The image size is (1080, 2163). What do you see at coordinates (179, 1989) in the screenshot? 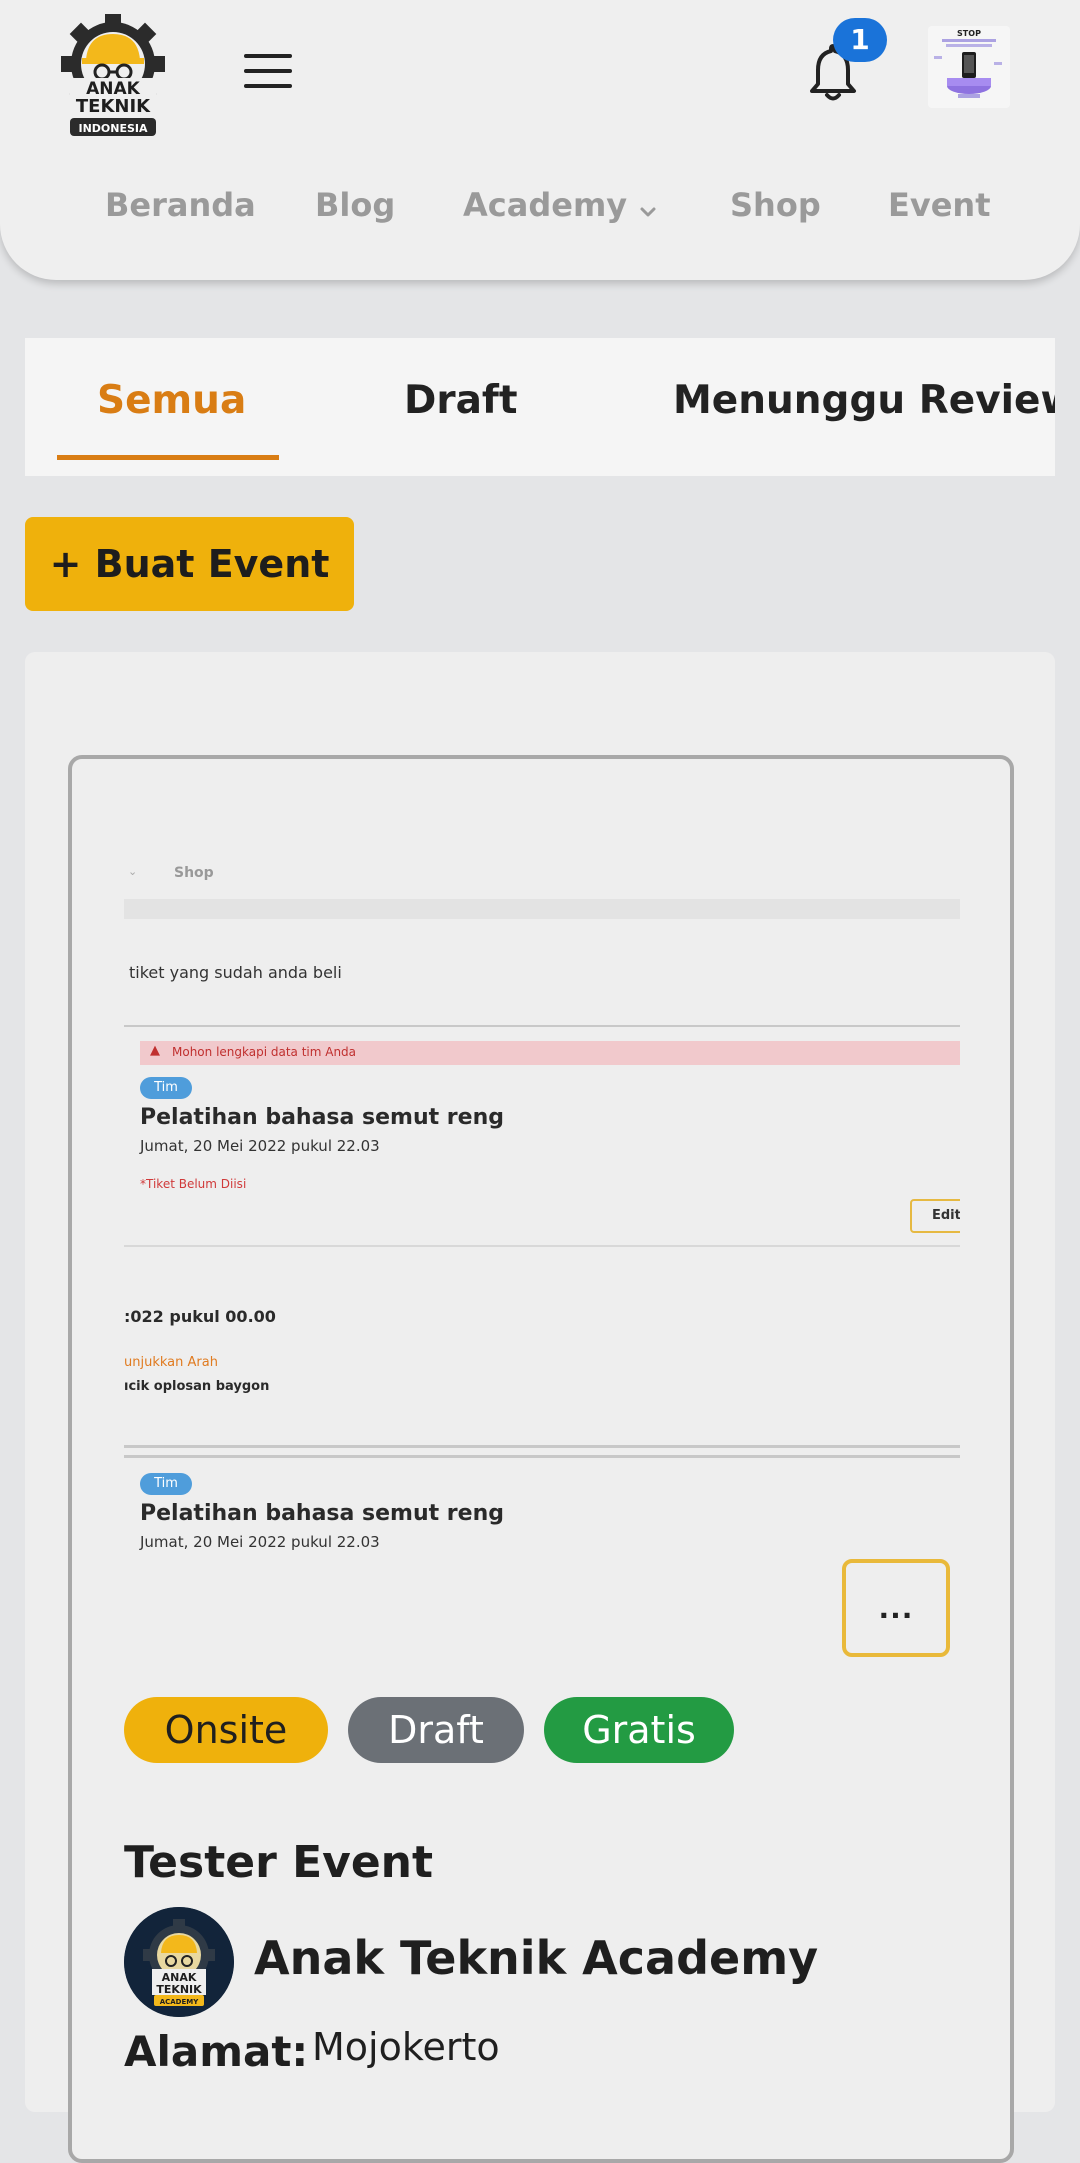
I see `svg-text: TEKNIK` at bounding box center [179, 1989].